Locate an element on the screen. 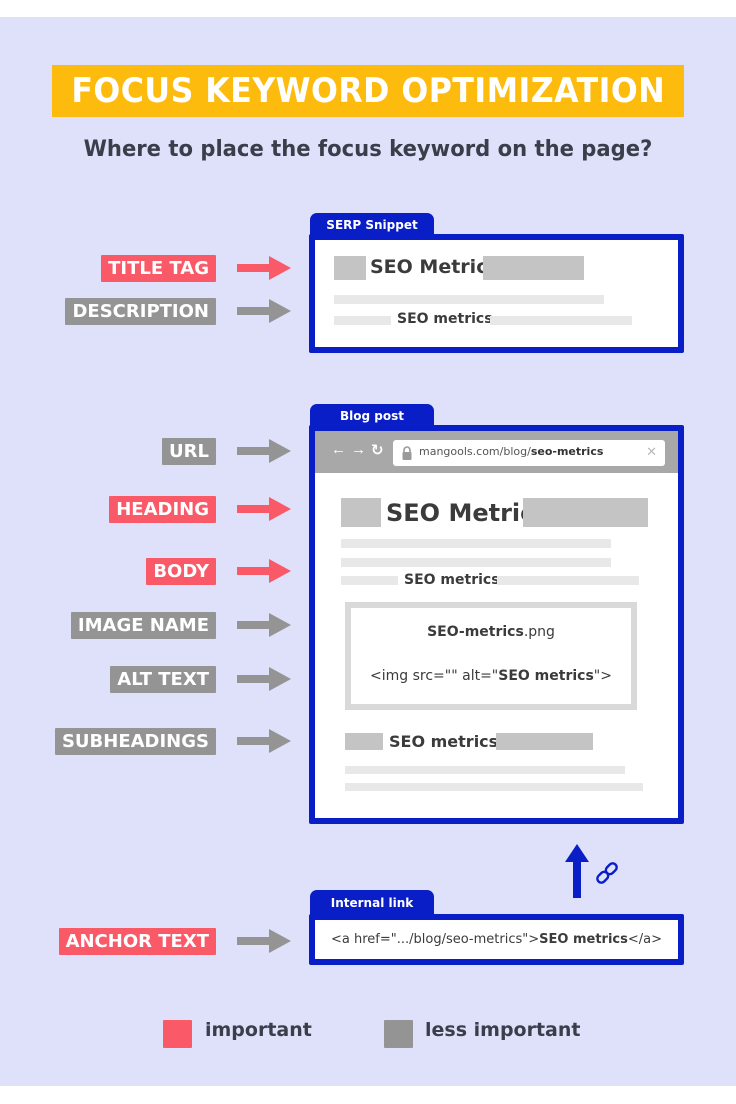  forward-arrow-icon: → is located at coordinates (358, 449).